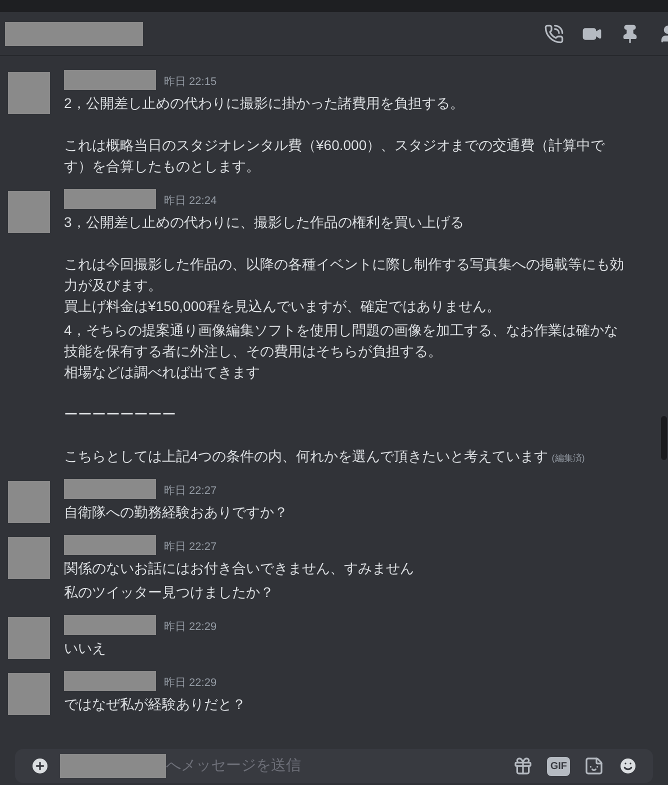 The width and height of the screenshot is (668, 785). I want to click on scrollbar-thumb, so click(664, 438).